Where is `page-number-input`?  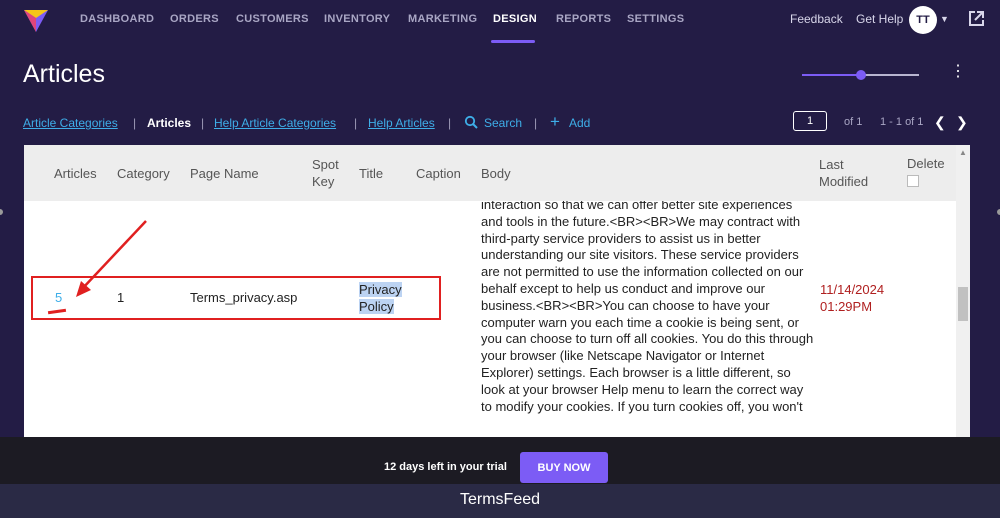
page-number-input is located at coordinates (810, 121).